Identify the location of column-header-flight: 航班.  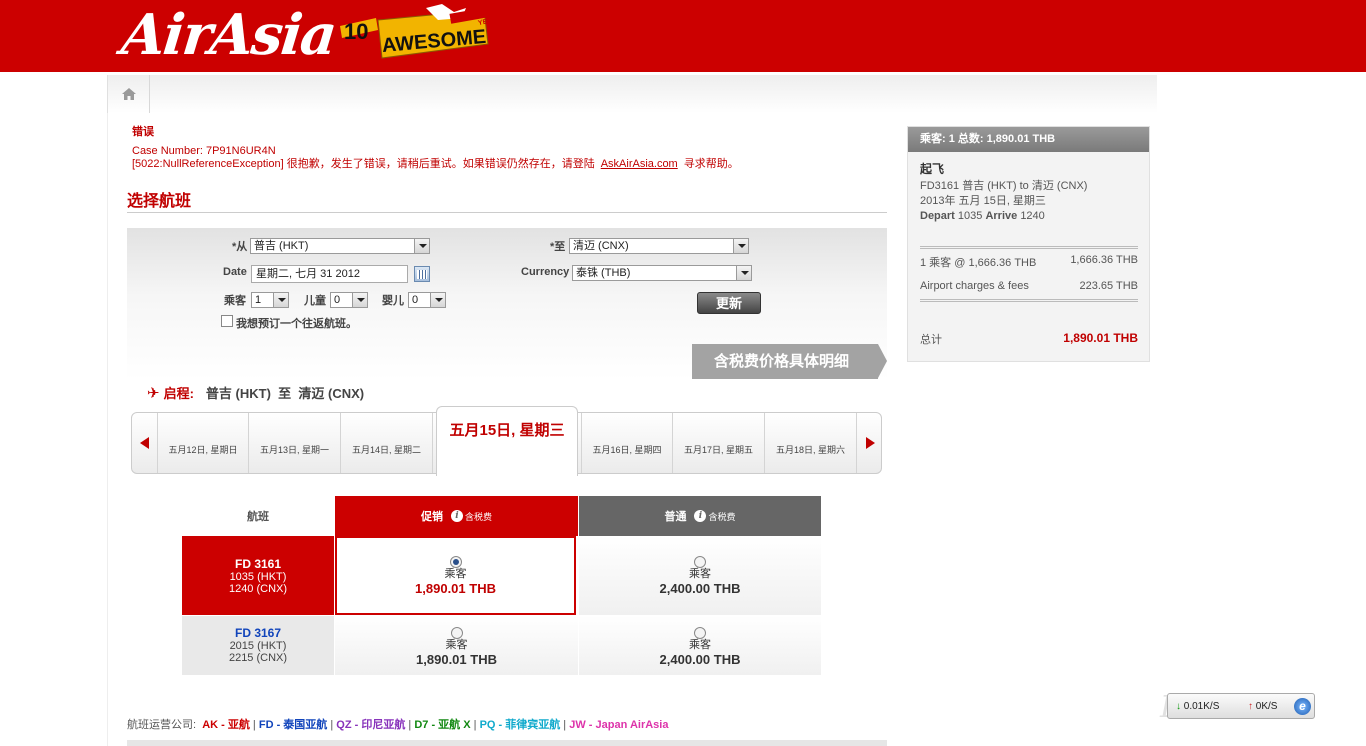
(258, 516).